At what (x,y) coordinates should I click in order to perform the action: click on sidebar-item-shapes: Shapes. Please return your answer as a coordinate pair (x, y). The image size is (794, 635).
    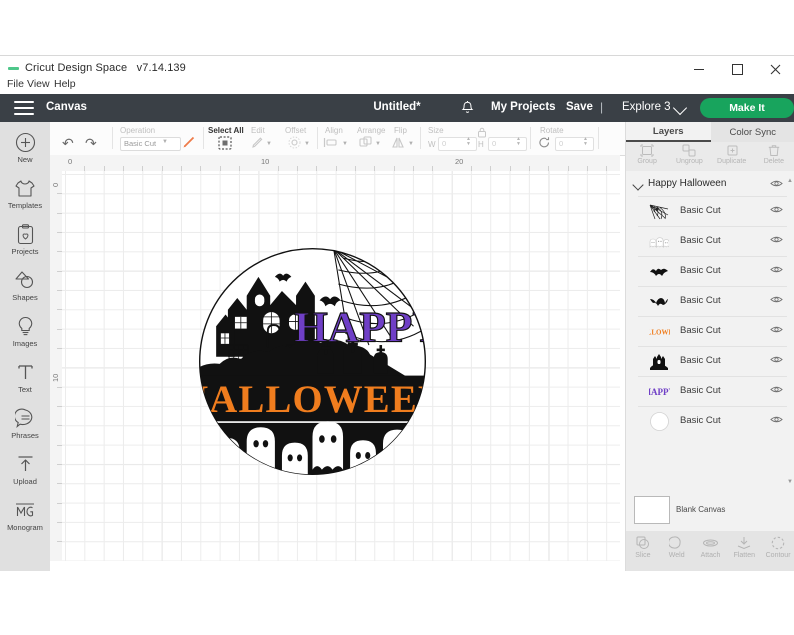
    Looking at the image, I should click on (25, 286).